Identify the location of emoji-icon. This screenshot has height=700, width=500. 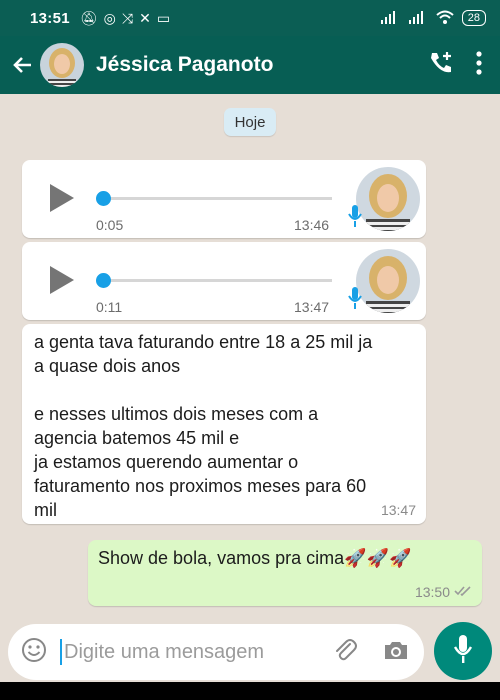
(34, 652).